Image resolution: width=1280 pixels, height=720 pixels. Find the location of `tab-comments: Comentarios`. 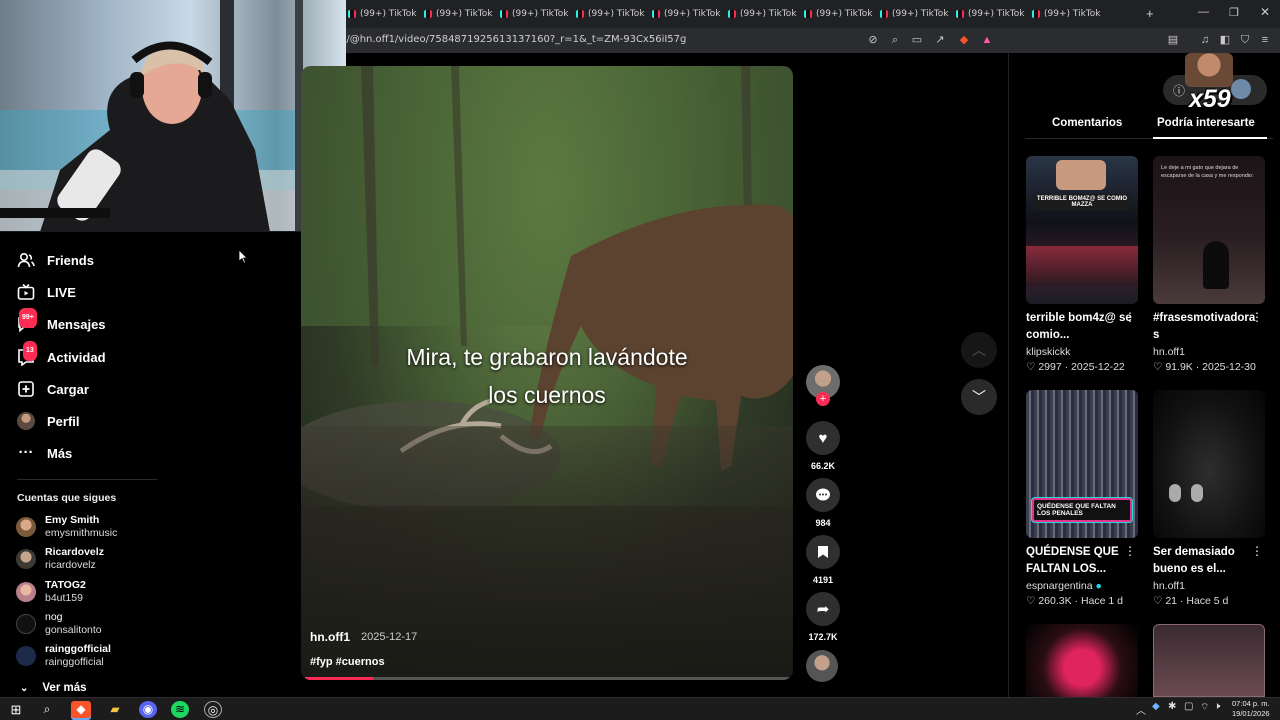

tab-comments: Comentarios is located at coordinates (1087, 123).